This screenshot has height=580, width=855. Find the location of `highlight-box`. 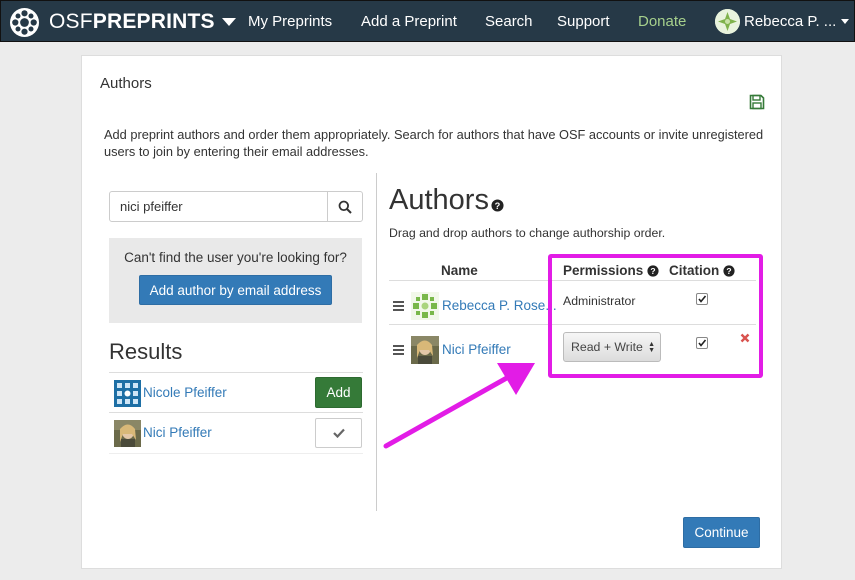

highlight-box is located at coordinates (655, 316).